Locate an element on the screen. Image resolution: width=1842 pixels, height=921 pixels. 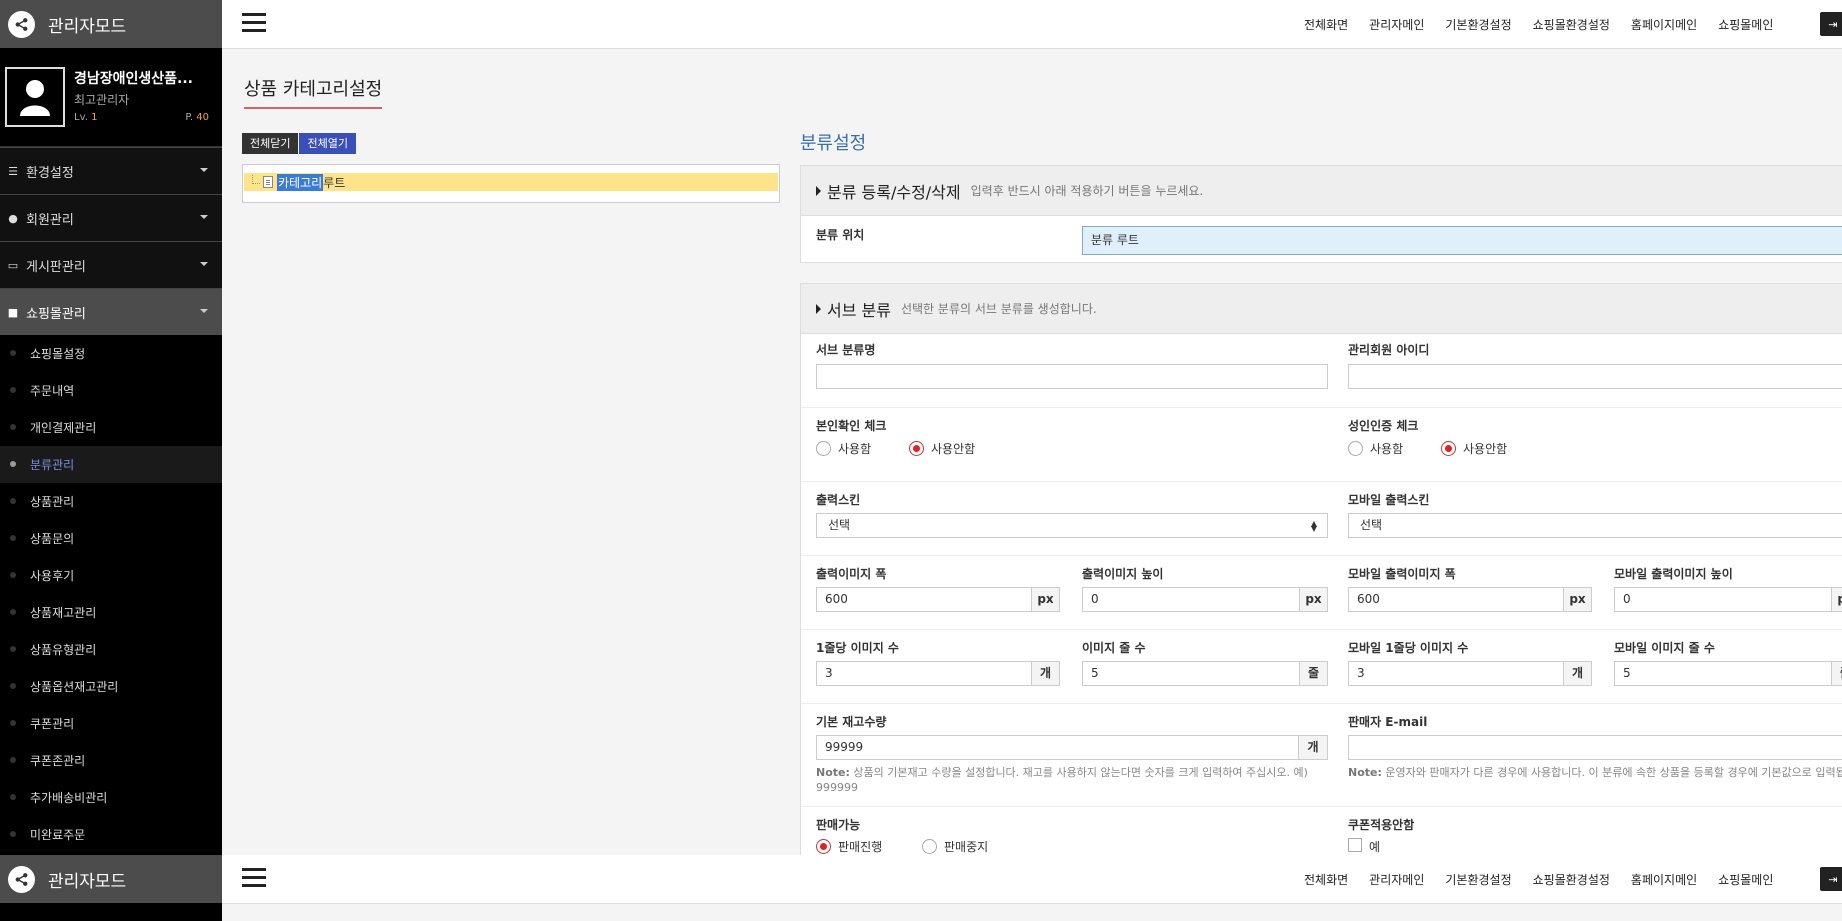
row-count-input: 3 is located at coordinates (924, 673).